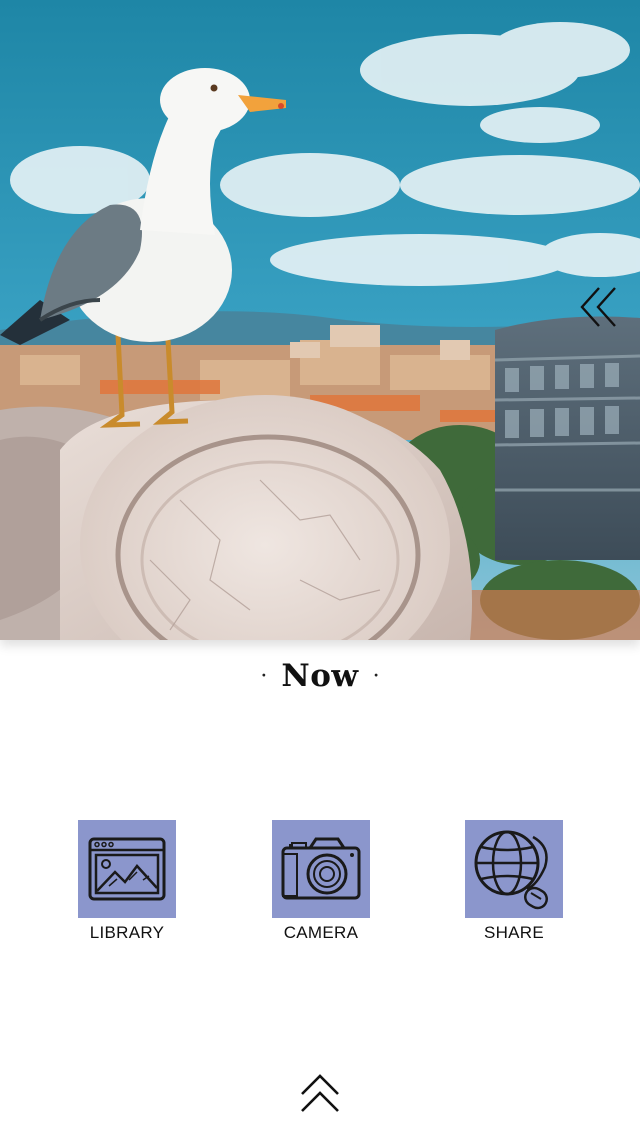  Describe the element at coordinates (320, 1094) in the screenshot. I see `double-chevron-up-icon` at that location.